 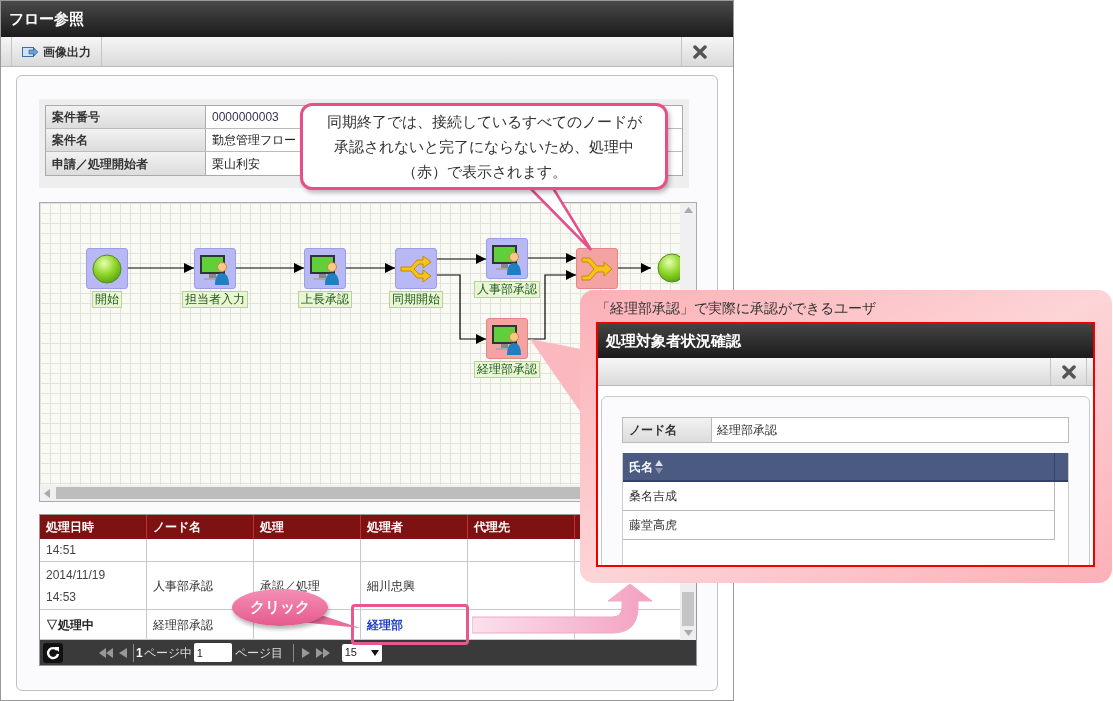 I want to click on refresh-button, so click(x=53, y=652).